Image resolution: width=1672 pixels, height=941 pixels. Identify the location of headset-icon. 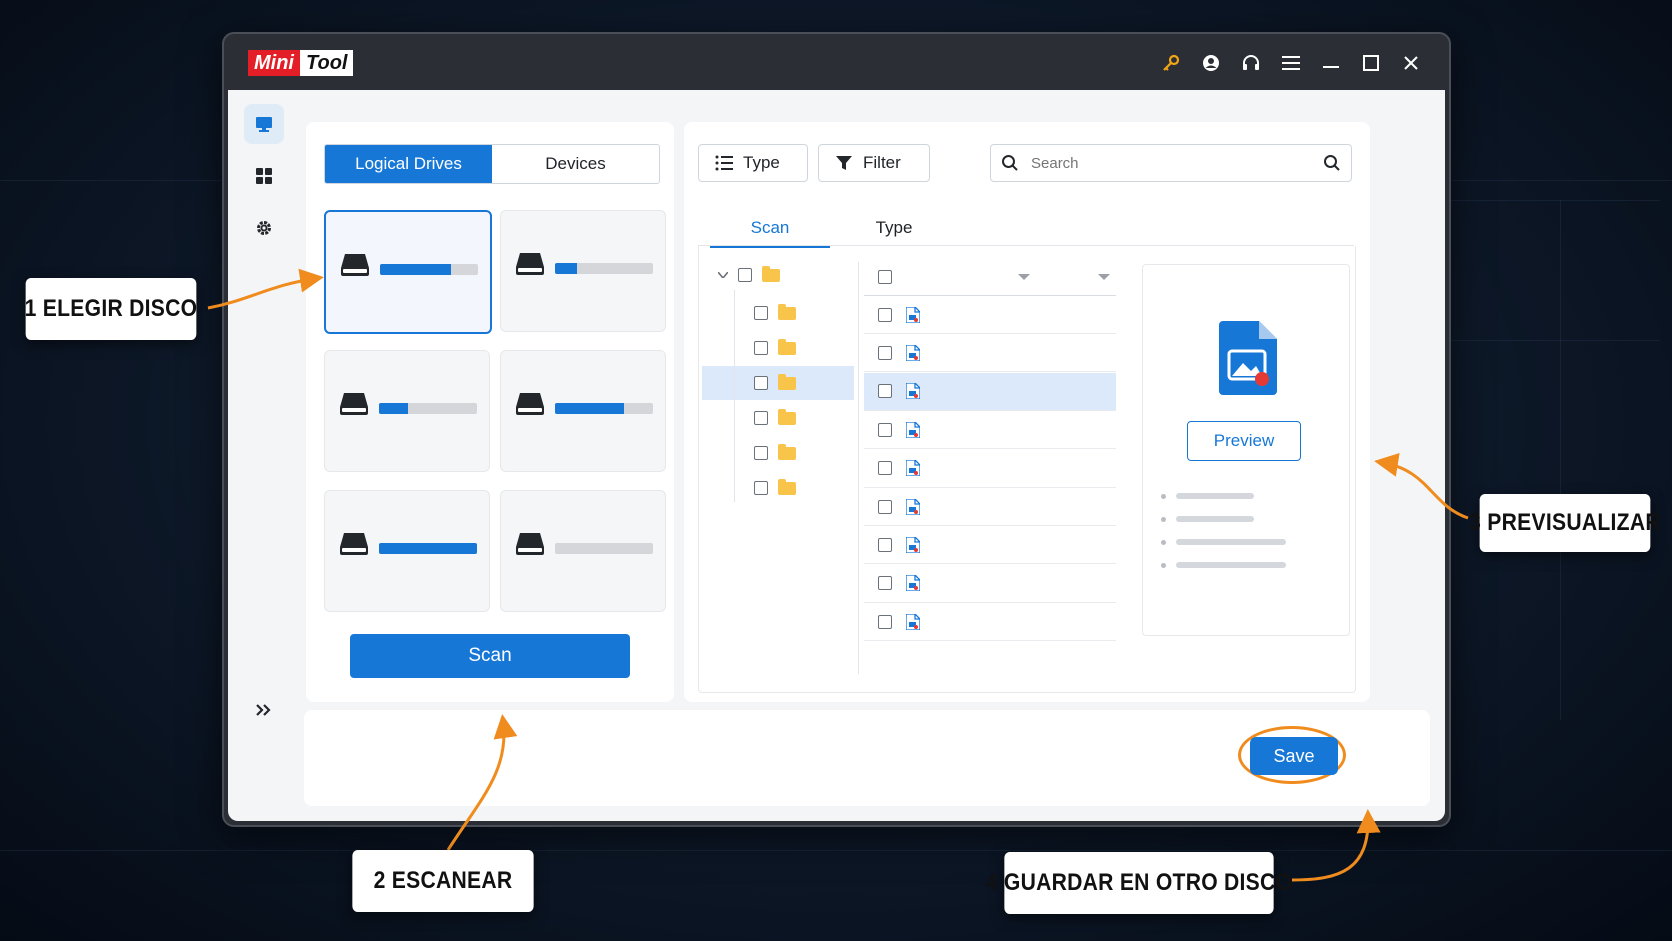
(1251, 63).